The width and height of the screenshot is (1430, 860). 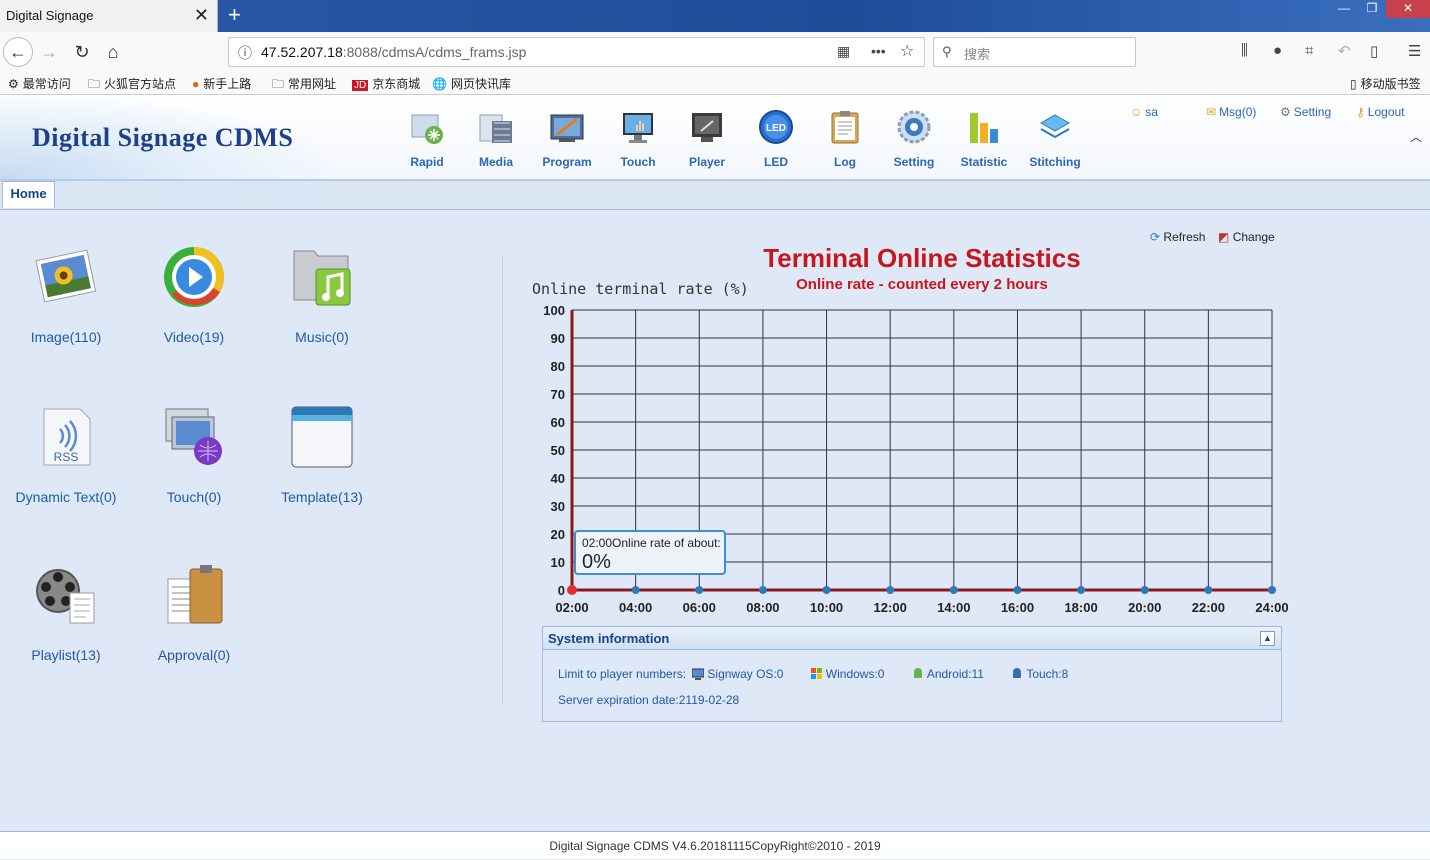 I want to click on logout-link: ⚷ Logout, so click(x=1380, y=112).